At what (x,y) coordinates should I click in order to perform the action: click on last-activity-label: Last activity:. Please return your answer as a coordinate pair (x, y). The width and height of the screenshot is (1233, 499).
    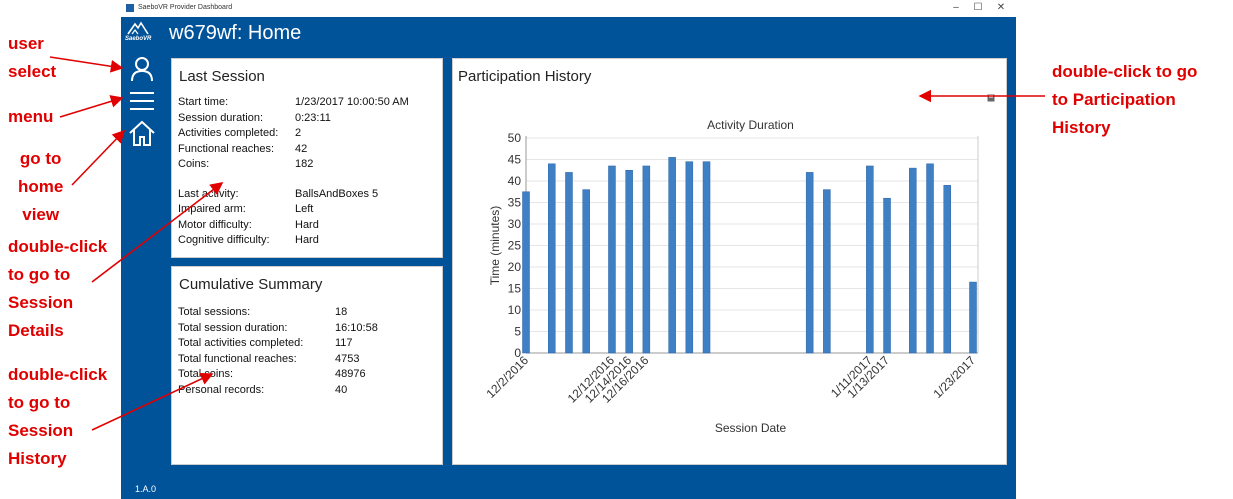
    Looking at the image, I should click on (208, 193).